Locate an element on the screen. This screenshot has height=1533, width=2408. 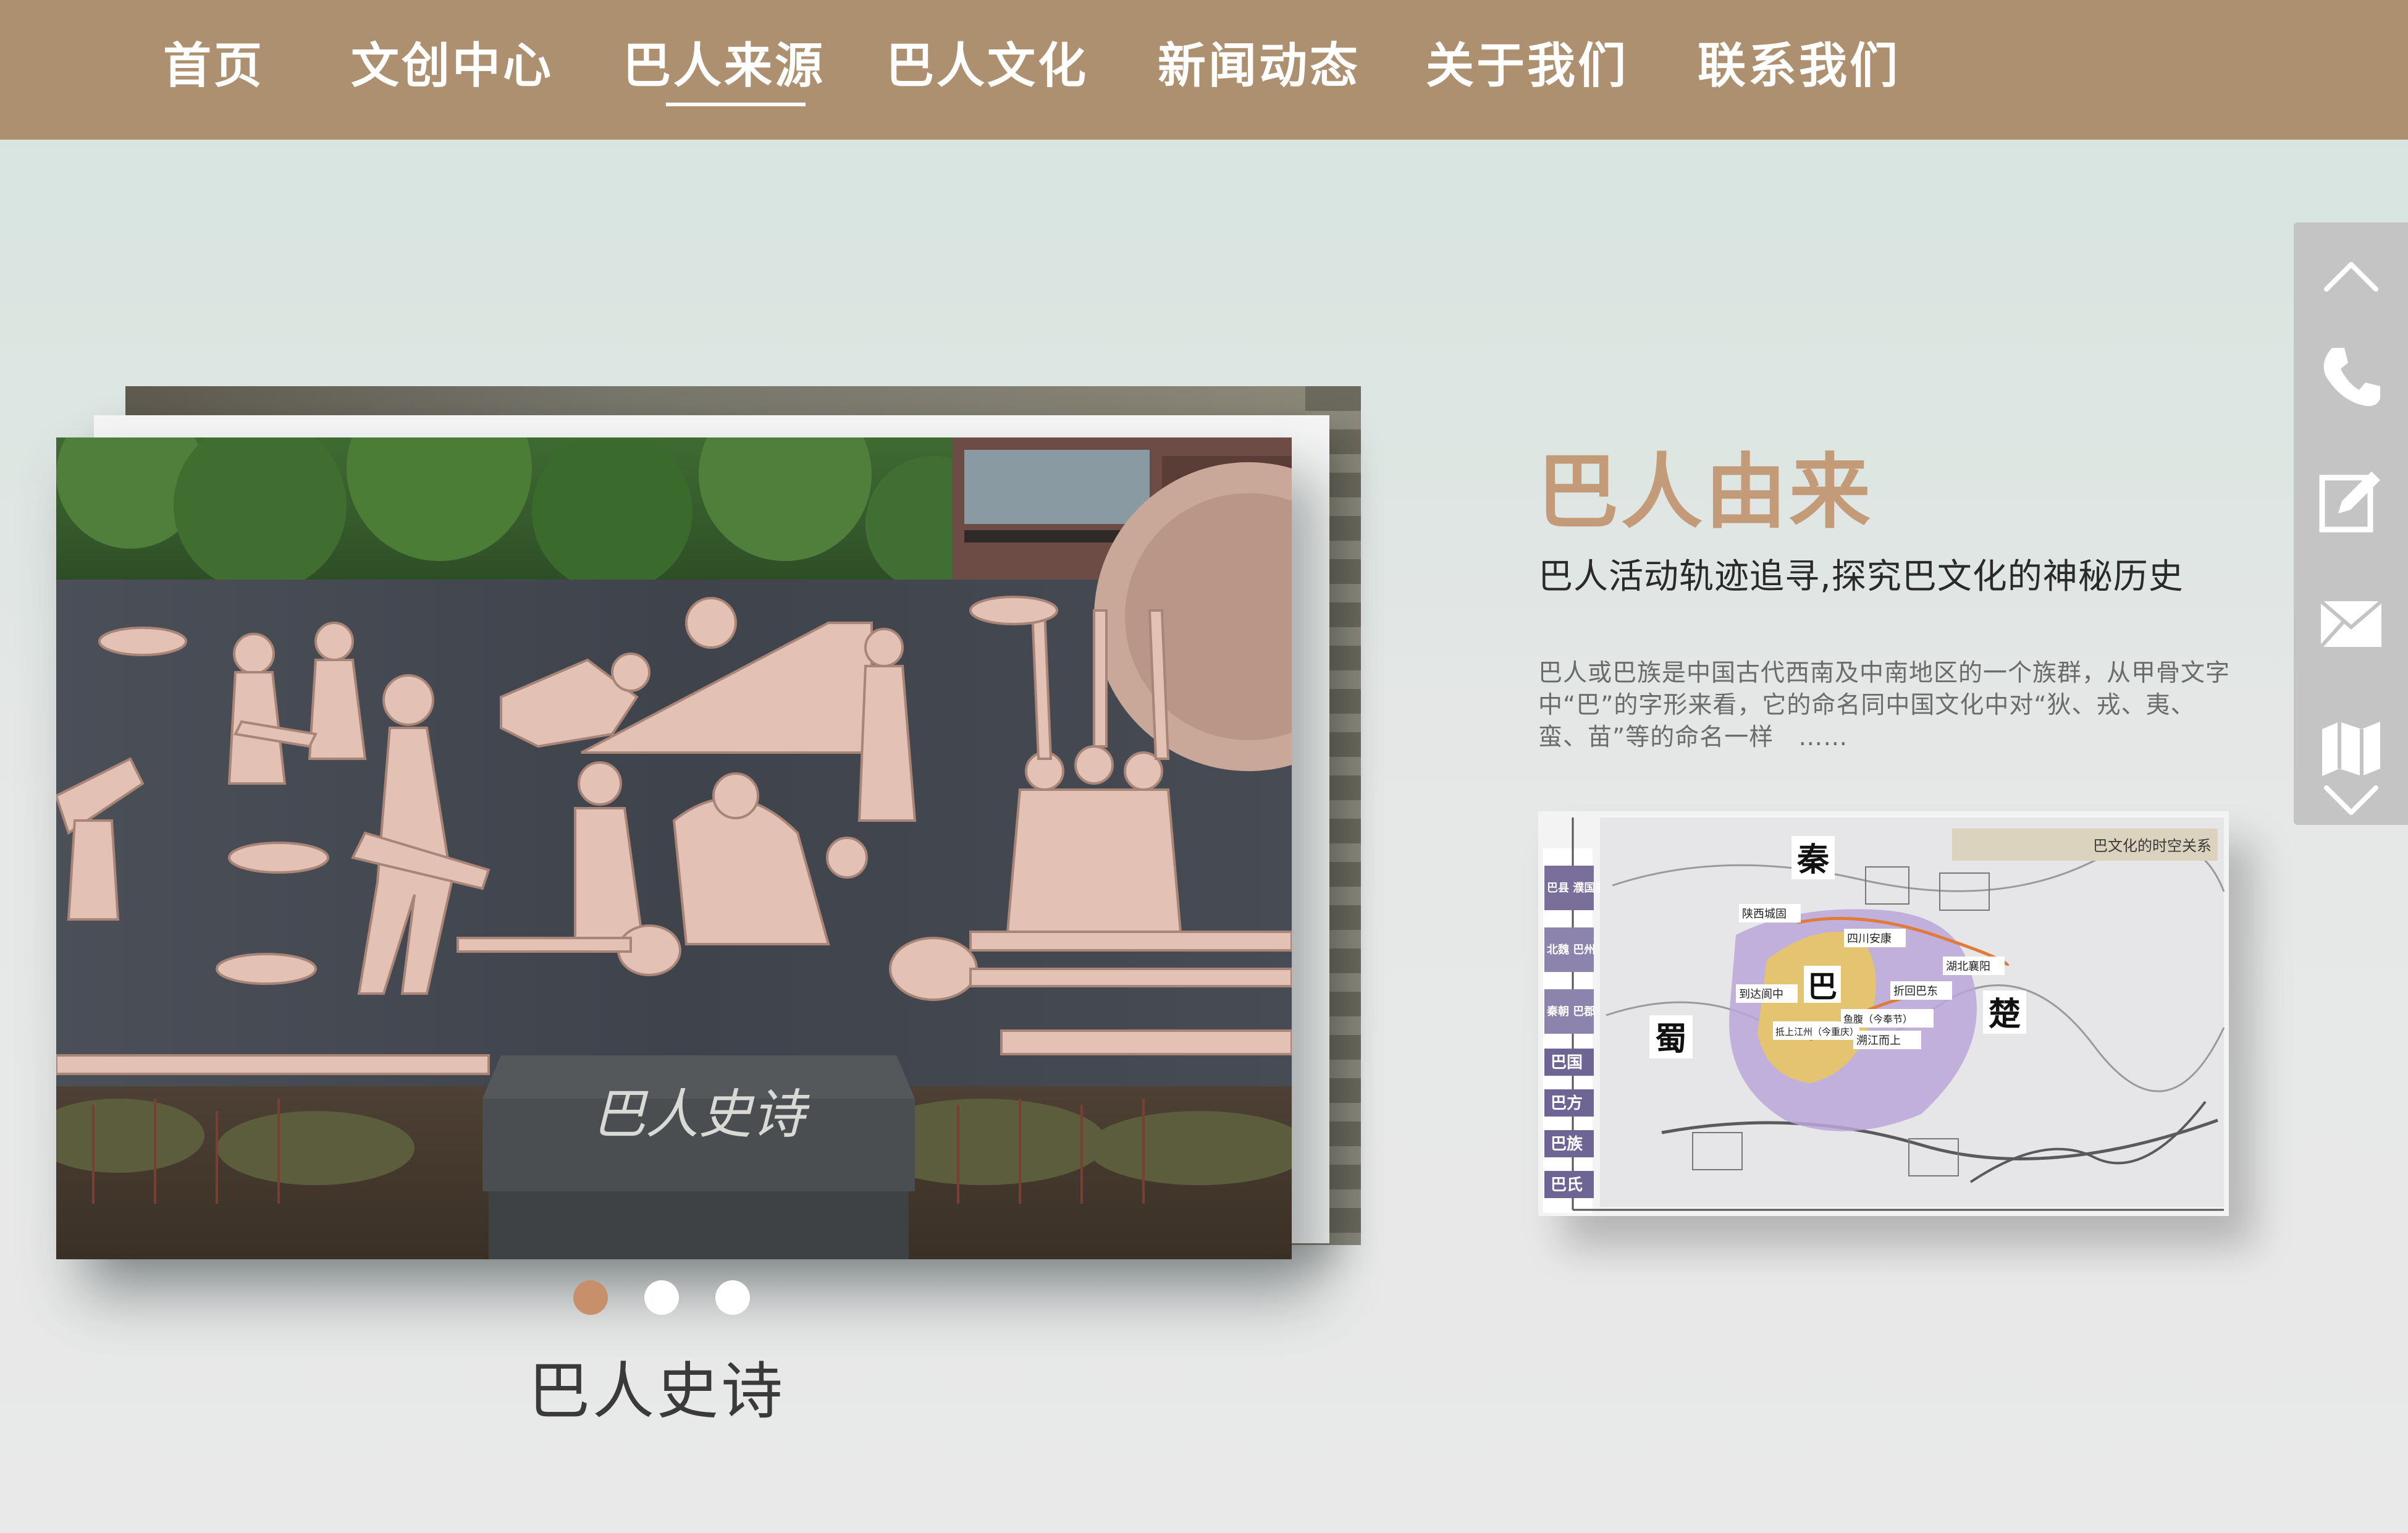
nav-item-contact-us: 联系我们 is located at coordinates (1799, 69).